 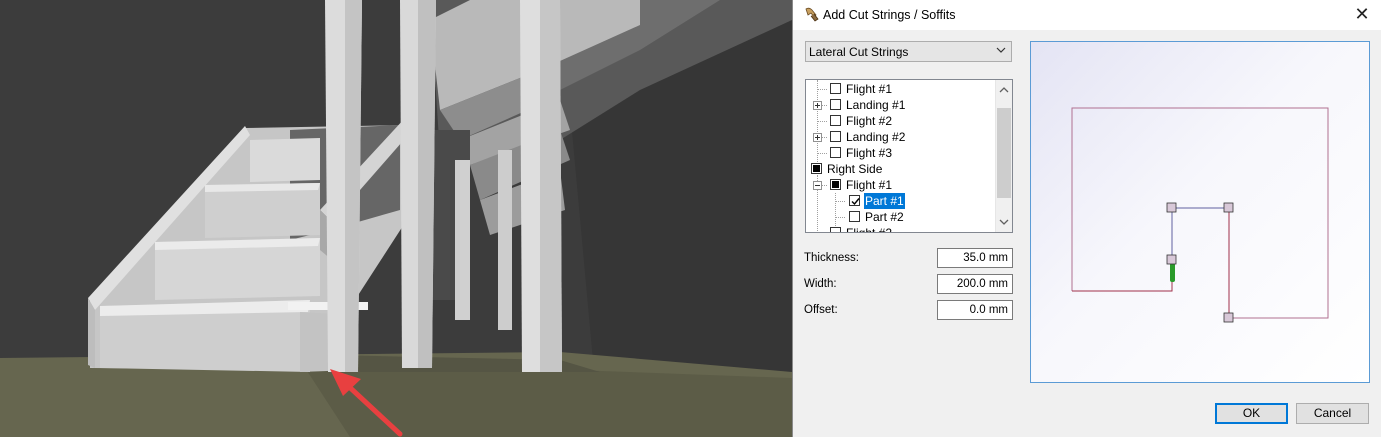 I want to click on tree-item-right-flight-1: Flight #1, so click(x=901, y=185).